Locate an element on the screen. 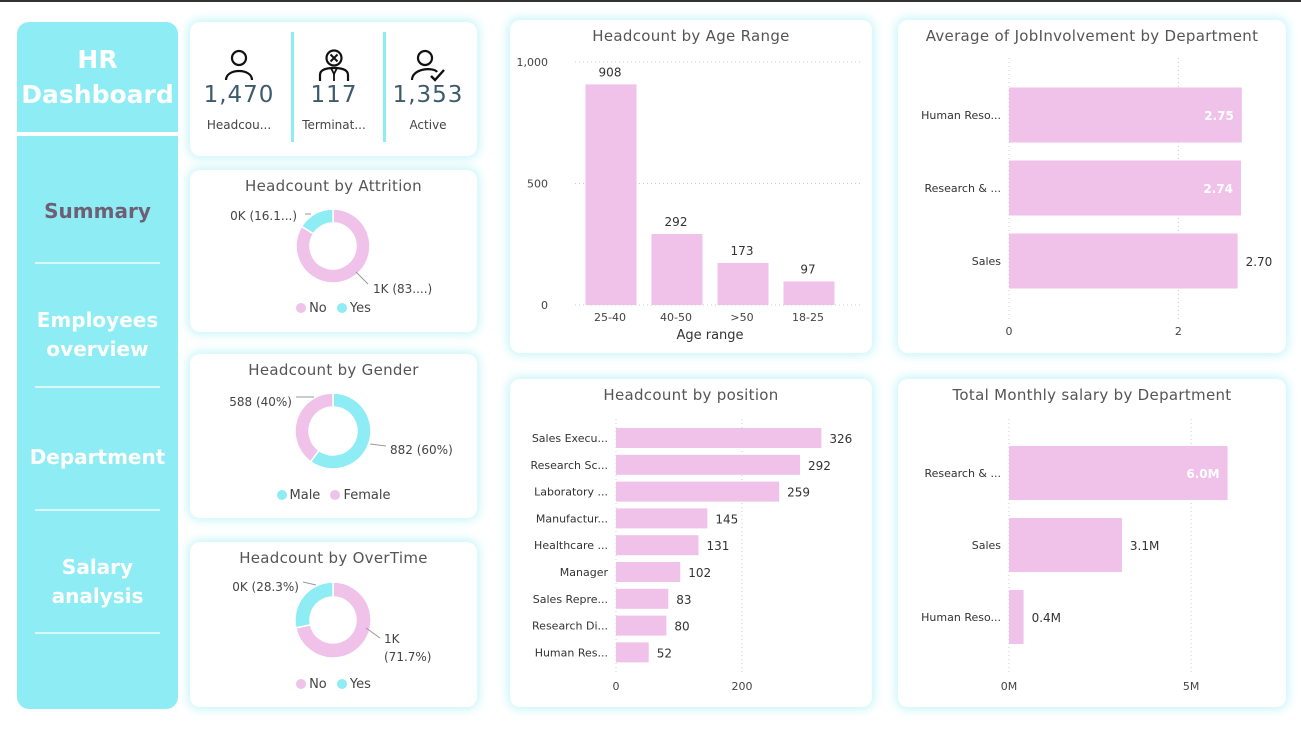 The image size is (1301, 733). data-label: 52 is located at coordinates (664, 653).